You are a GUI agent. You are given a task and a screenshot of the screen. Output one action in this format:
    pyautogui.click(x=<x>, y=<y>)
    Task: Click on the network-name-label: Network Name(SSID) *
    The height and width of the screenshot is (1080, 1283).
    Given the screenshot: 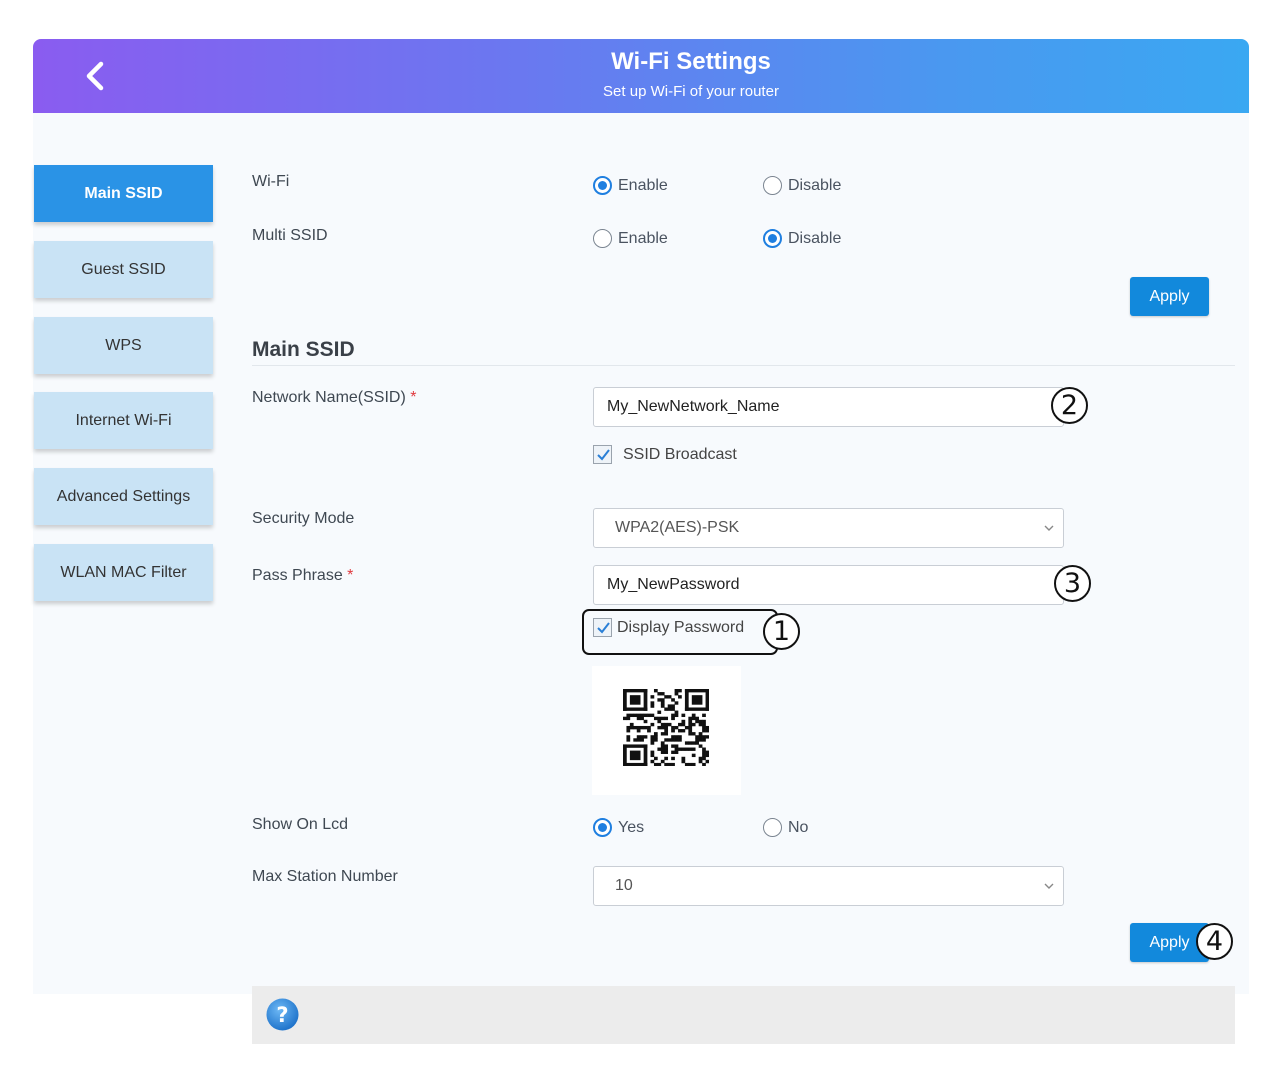 What is the action you would take?
    pyautogui.click(x=334, y=398)
    